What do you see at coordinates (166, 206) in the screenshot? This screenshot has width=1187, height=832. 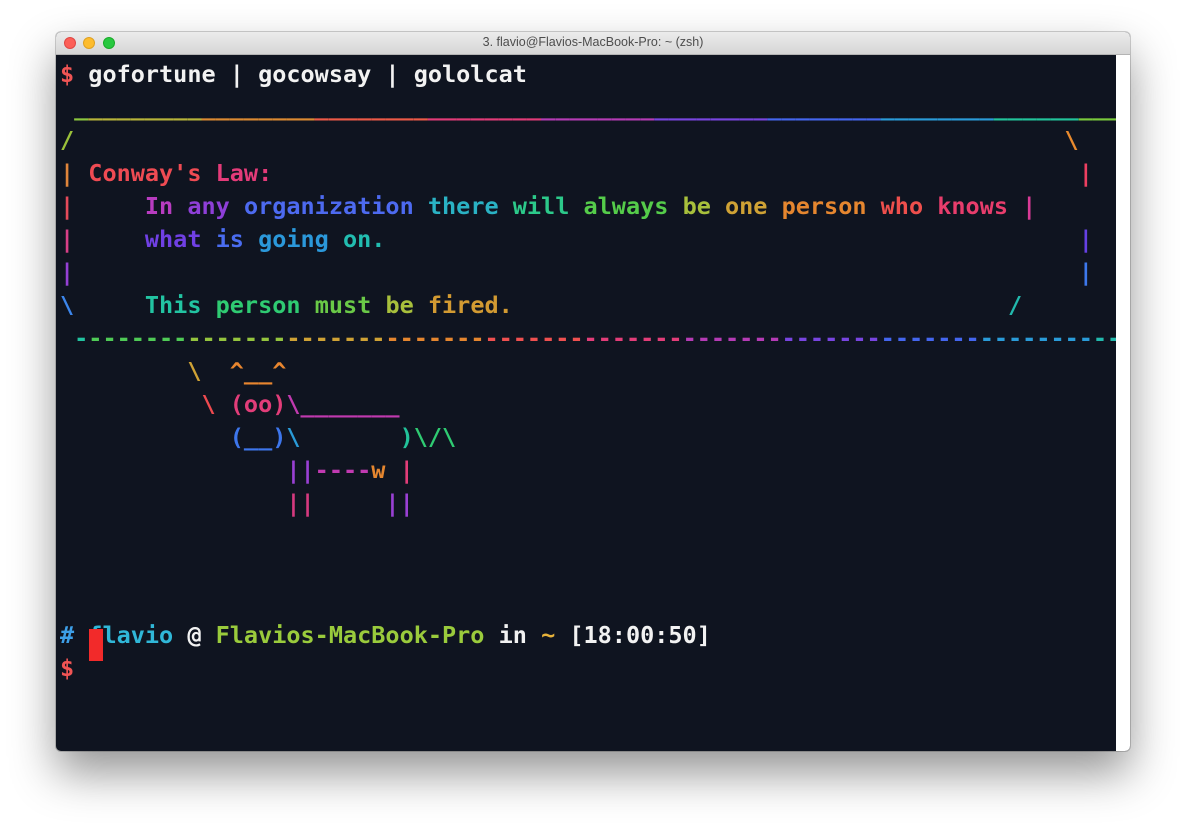 I see `terminal-text-segment: In` at bounding box center [166, 206].